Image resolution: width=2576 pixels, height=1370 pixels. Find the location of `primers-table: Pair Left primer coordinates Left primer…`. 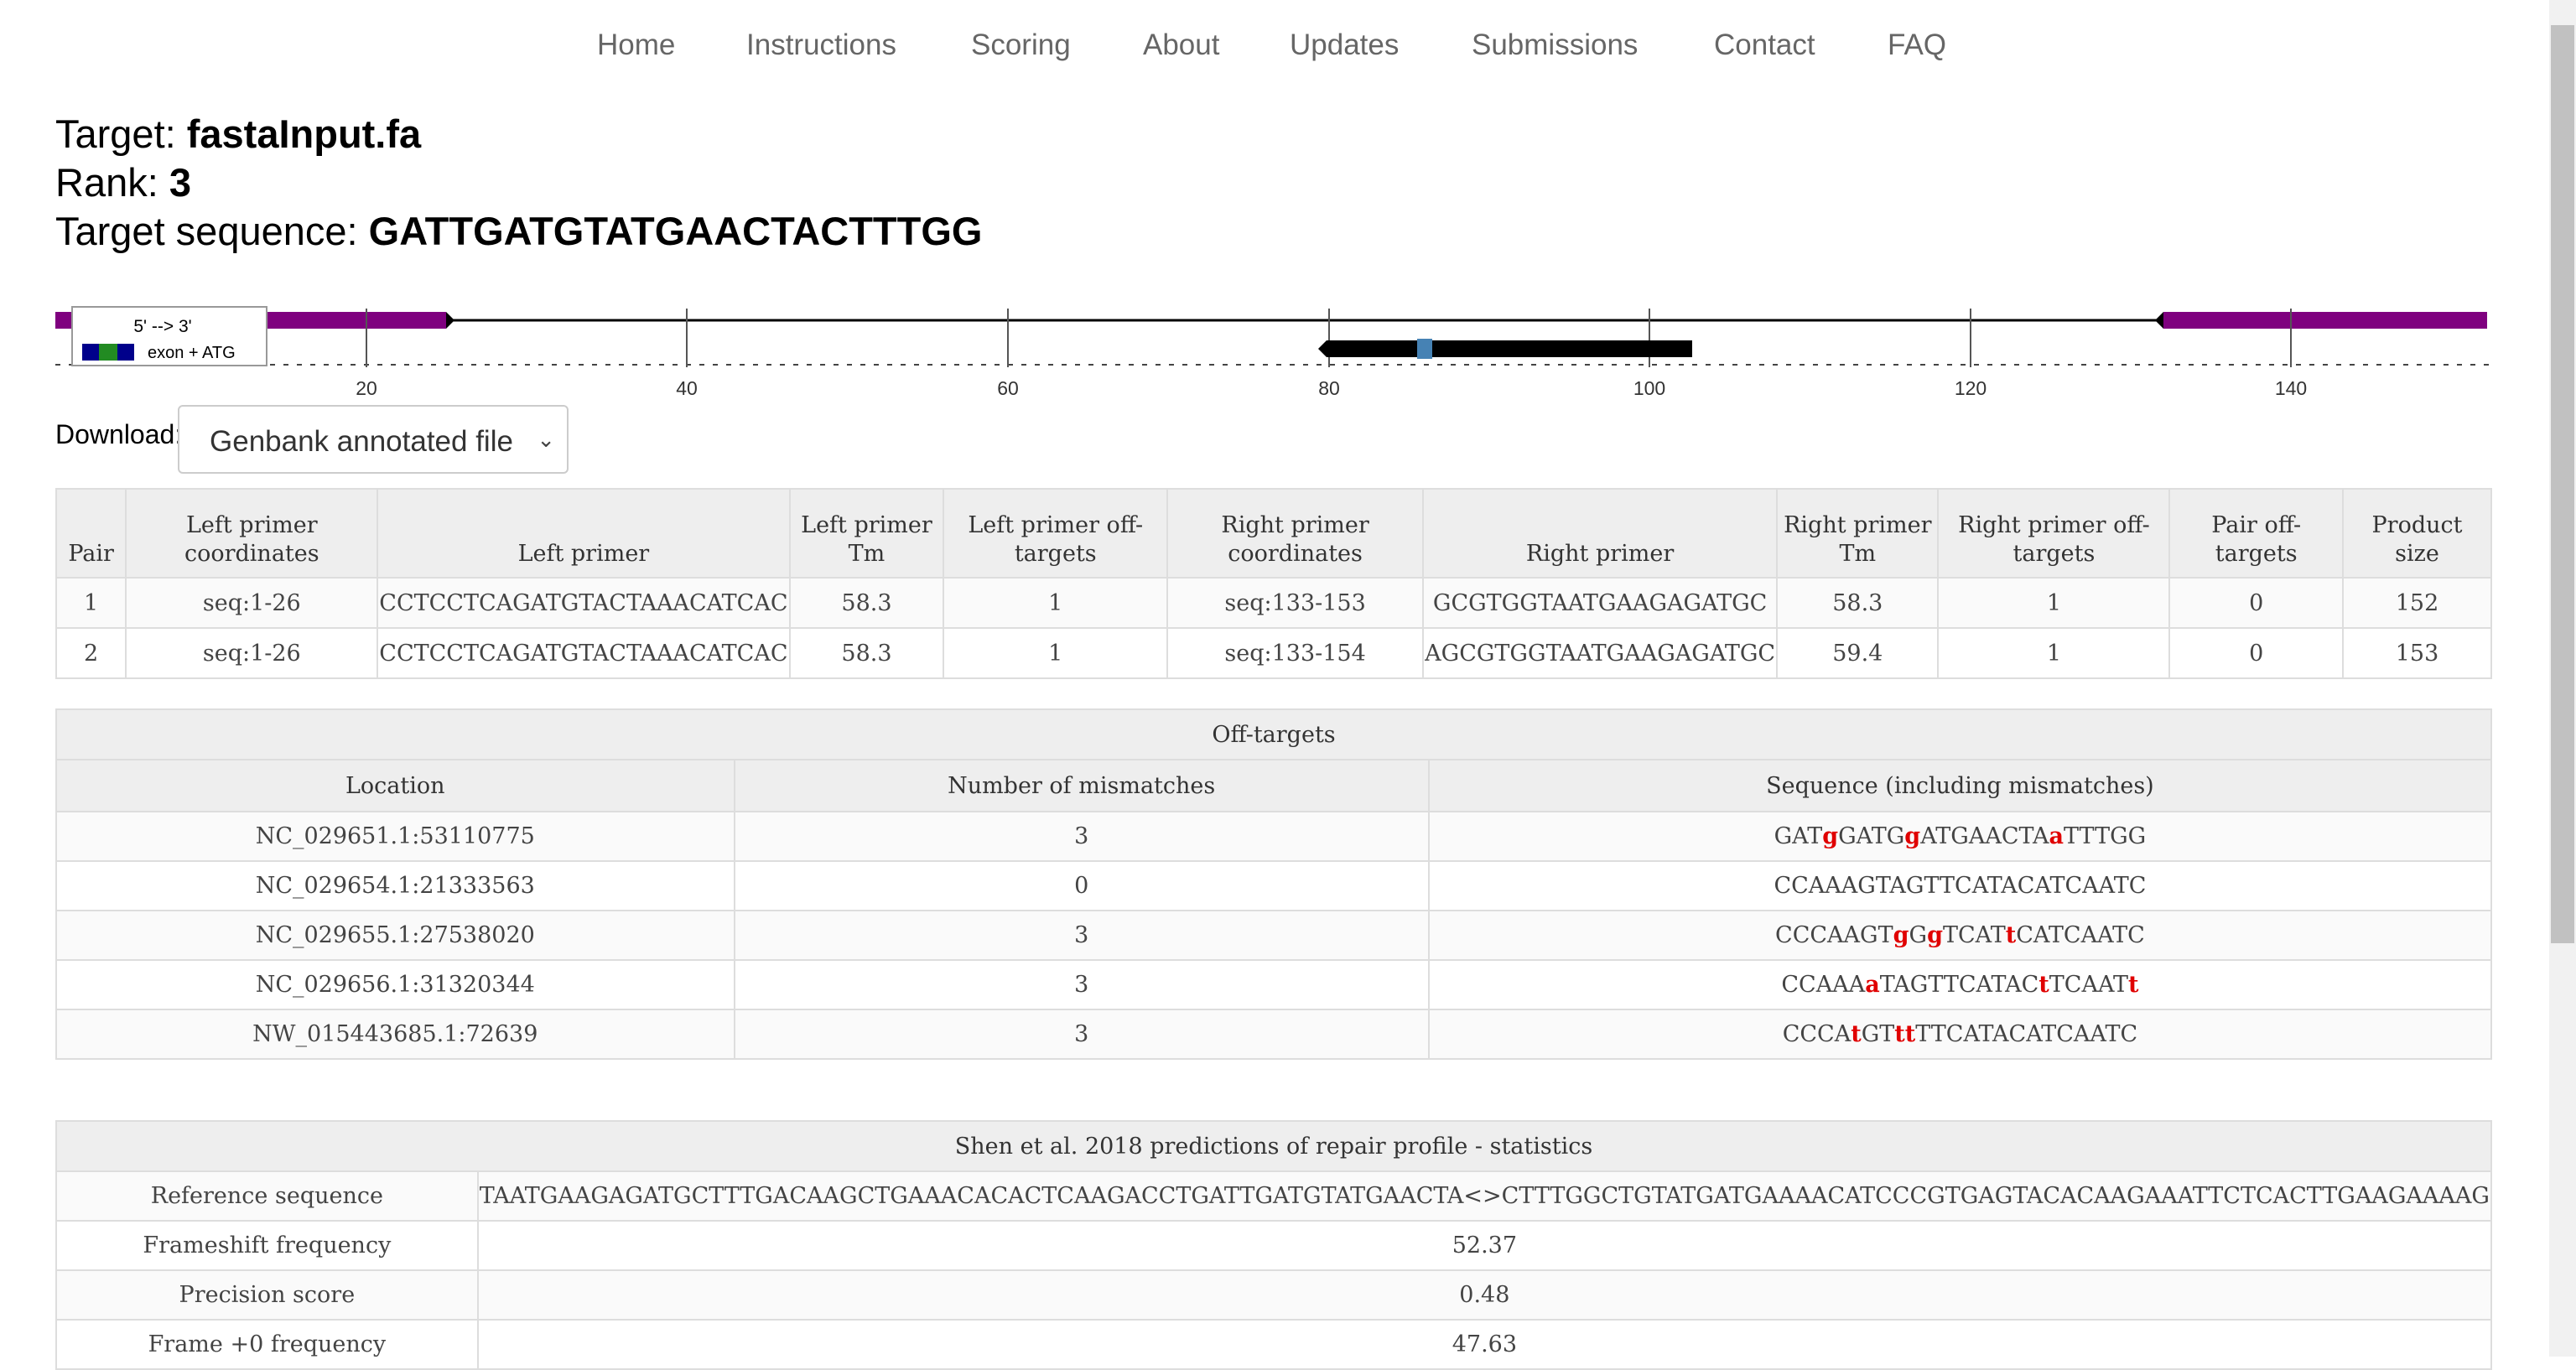

primers-table: Pair Left primer coordinates Left primer… is located at coordinates (1273, 584).